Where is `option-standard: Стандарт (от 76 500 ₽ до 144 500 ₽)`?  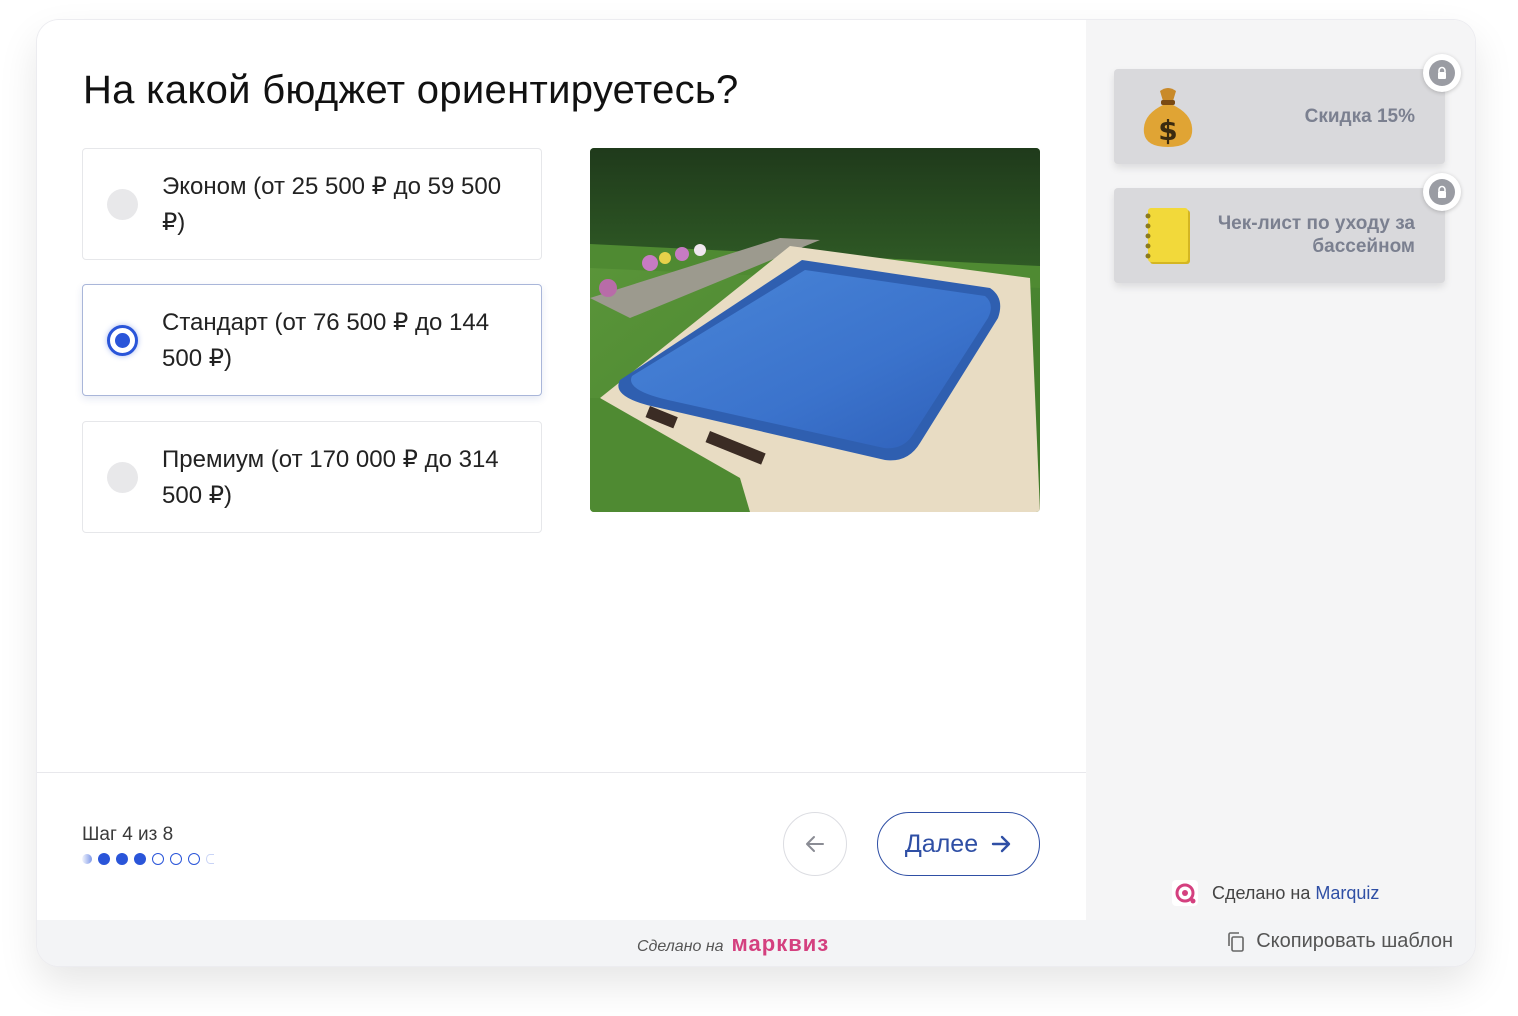
option-standard: Стандарт (от 76 500 ₽ до 144 500 ₽) is located at coordinates (312, 340).